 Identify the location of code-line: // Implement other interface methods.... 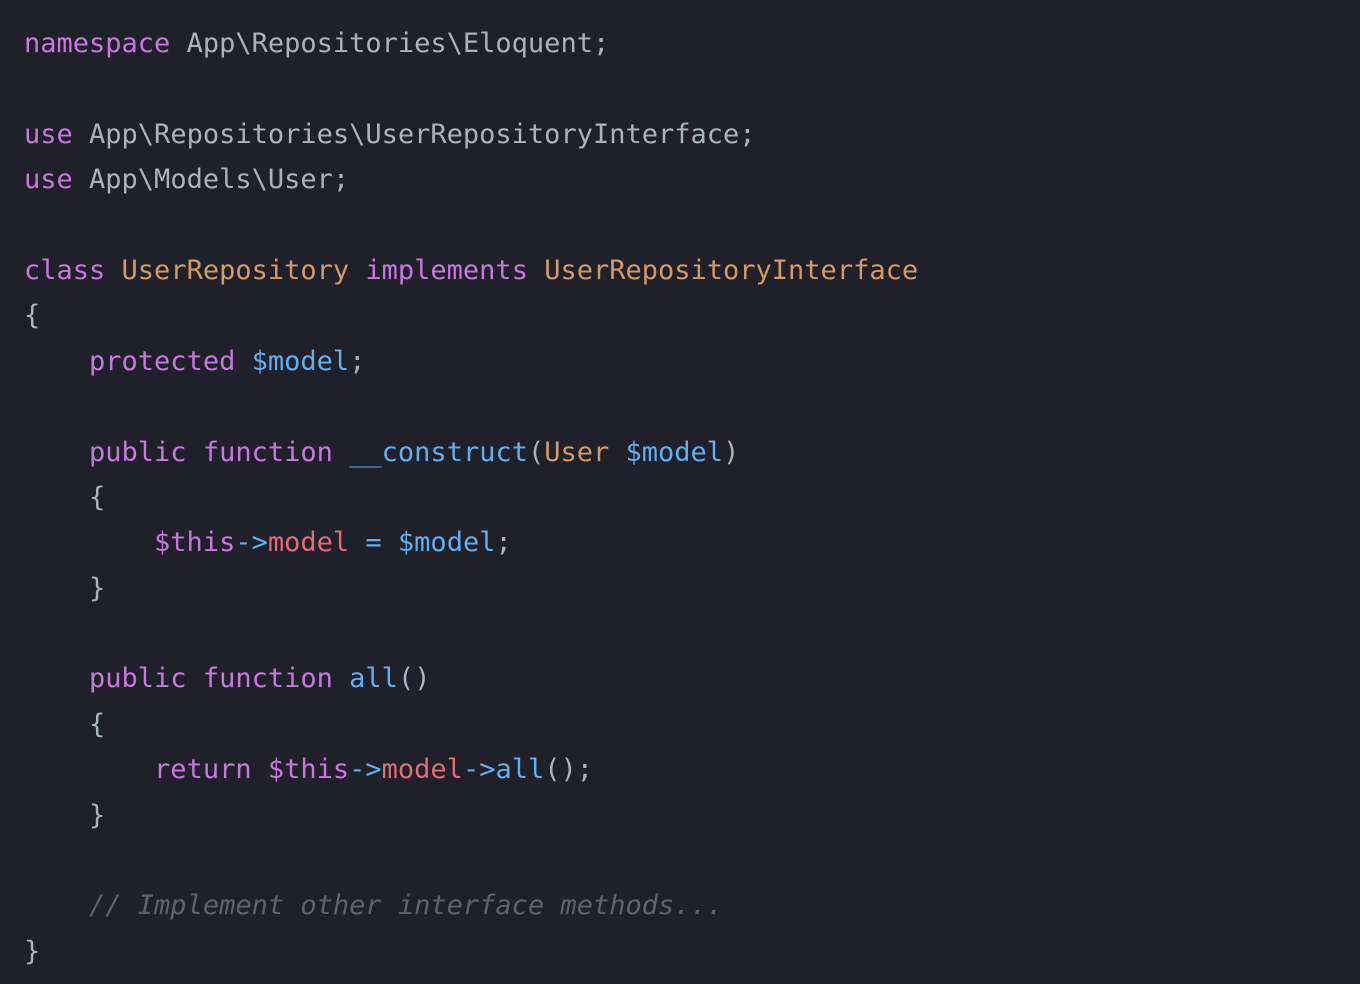
(684, 905).